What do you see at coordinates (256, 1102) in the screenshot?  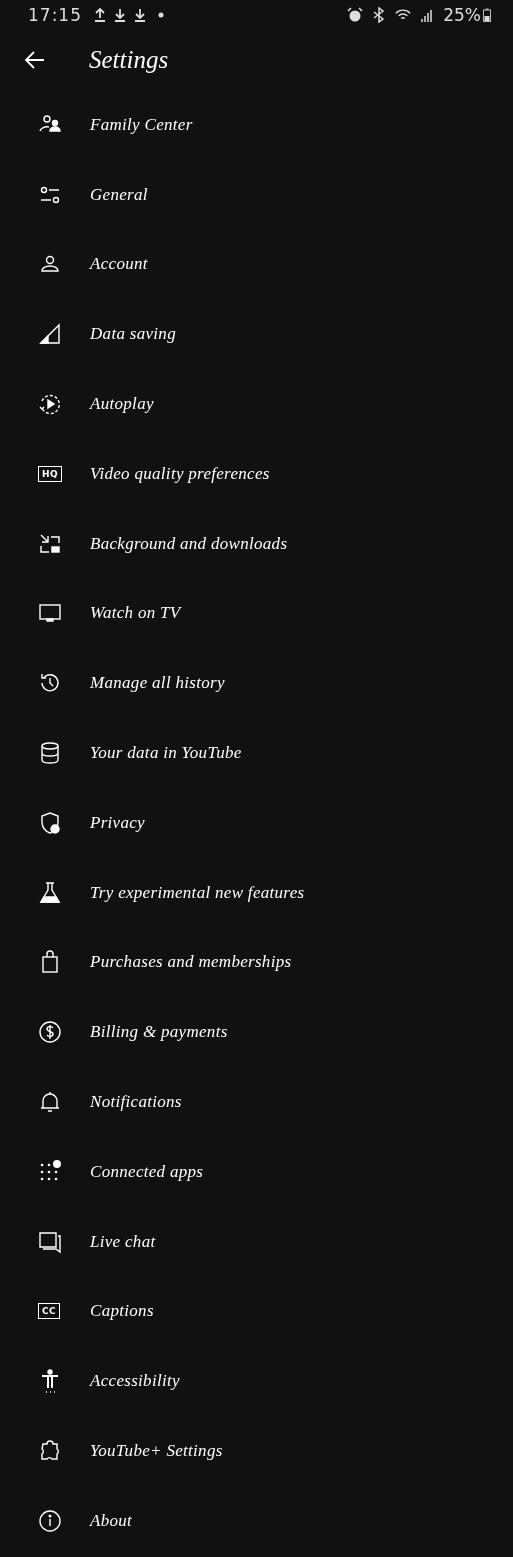 I see `settings-item: Notifications` at bounding box center [256, 1102].